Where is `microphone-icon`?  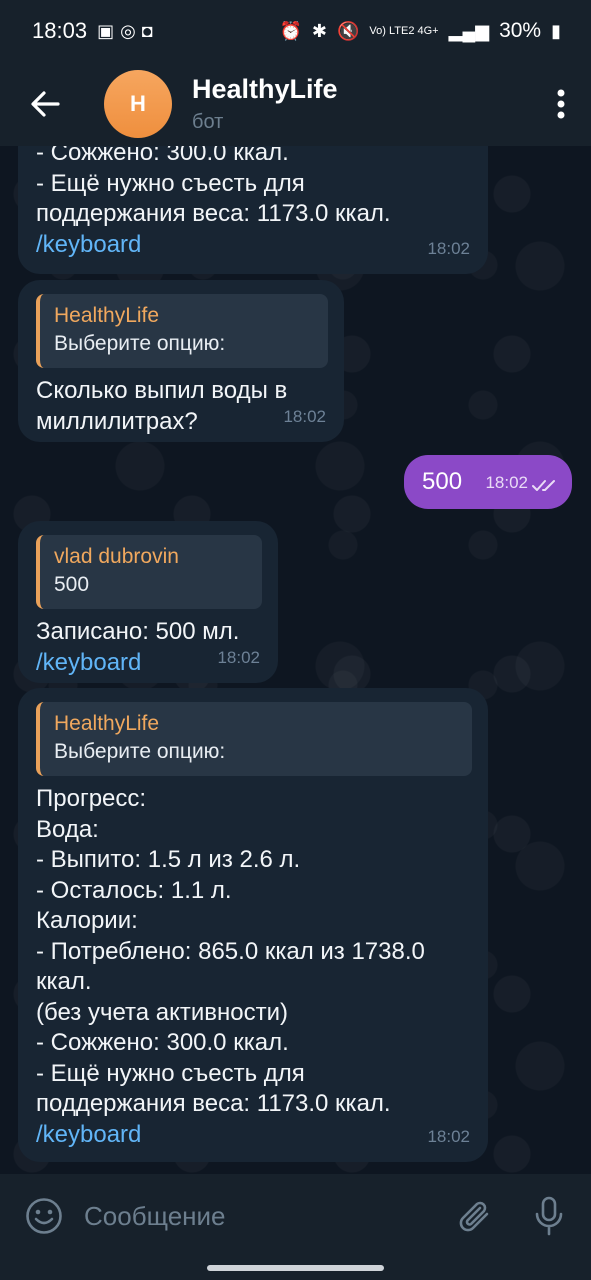 microphone-icon is located at coordinates (549, 1216).